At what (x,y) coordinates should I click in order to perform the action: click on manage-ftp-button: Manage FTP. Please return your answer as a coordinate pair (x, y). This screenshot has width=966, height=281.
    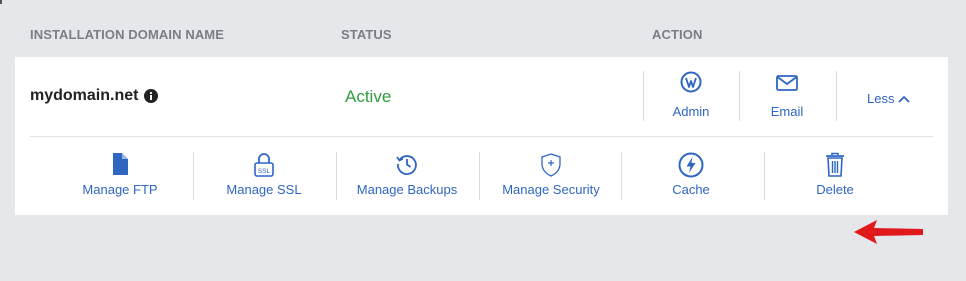
    Looking at the image, I should click on (120, 174).